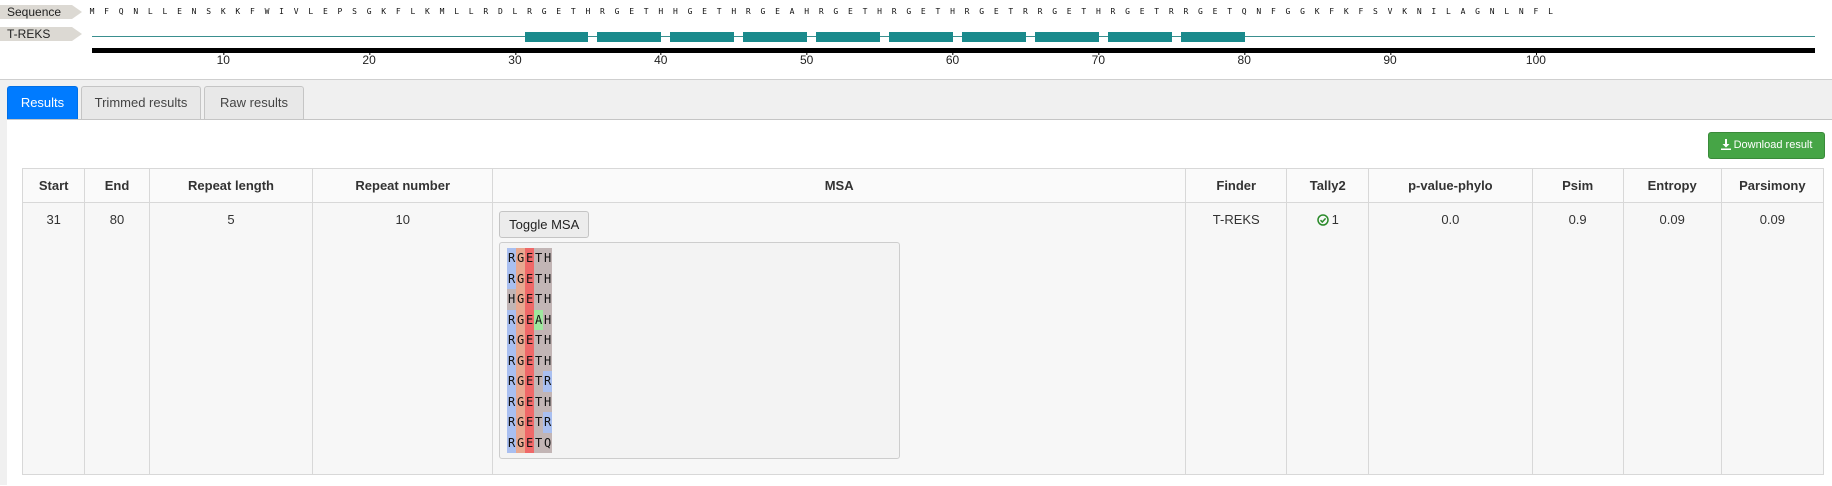  I want to click on header-start: Start, so click(53, 185).